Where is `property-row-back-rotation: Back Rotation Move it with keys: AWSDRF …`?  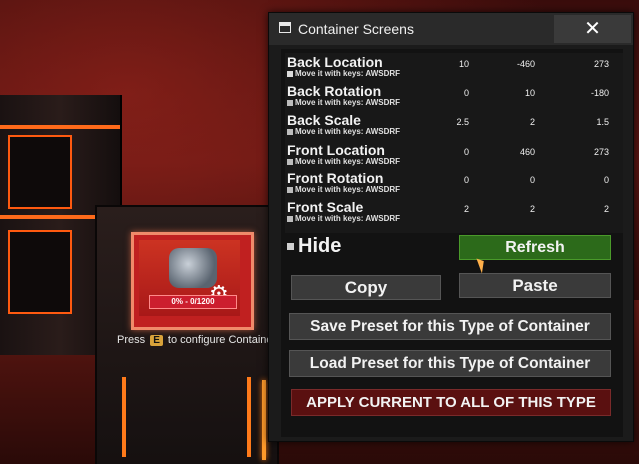
property-row-back-rotation: Back Rotation Move it with keys: AWSDRF … is located at coordinates (454, 97).